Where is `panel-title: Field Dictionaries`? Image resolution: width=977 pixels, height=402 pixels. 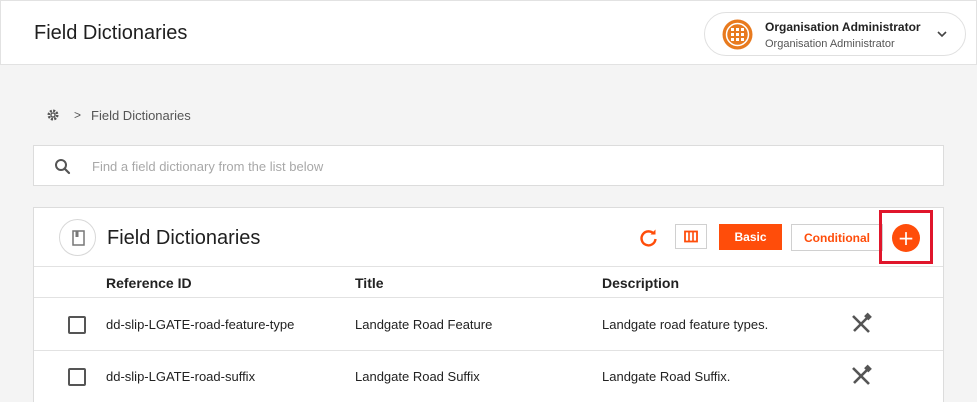 panel-title: Field Dictionaries is located at coordinates (184, 238).